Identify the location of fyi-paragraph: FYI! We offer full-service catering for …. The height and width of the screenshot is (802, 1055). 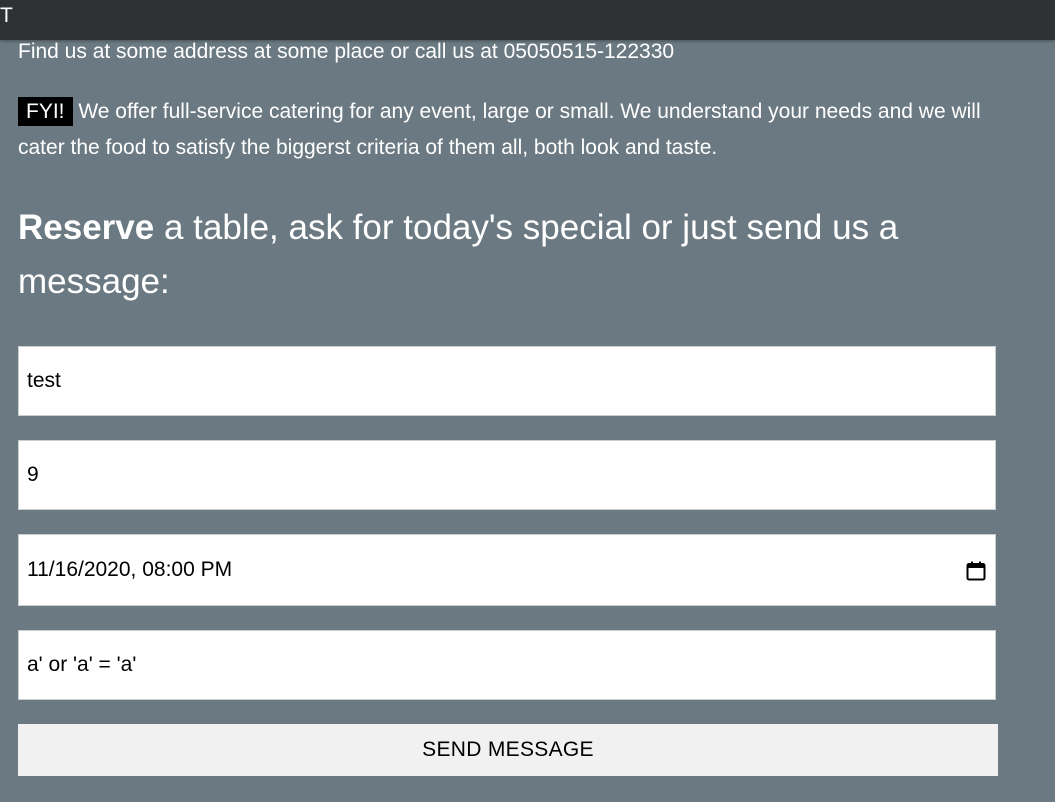
(513, 130).